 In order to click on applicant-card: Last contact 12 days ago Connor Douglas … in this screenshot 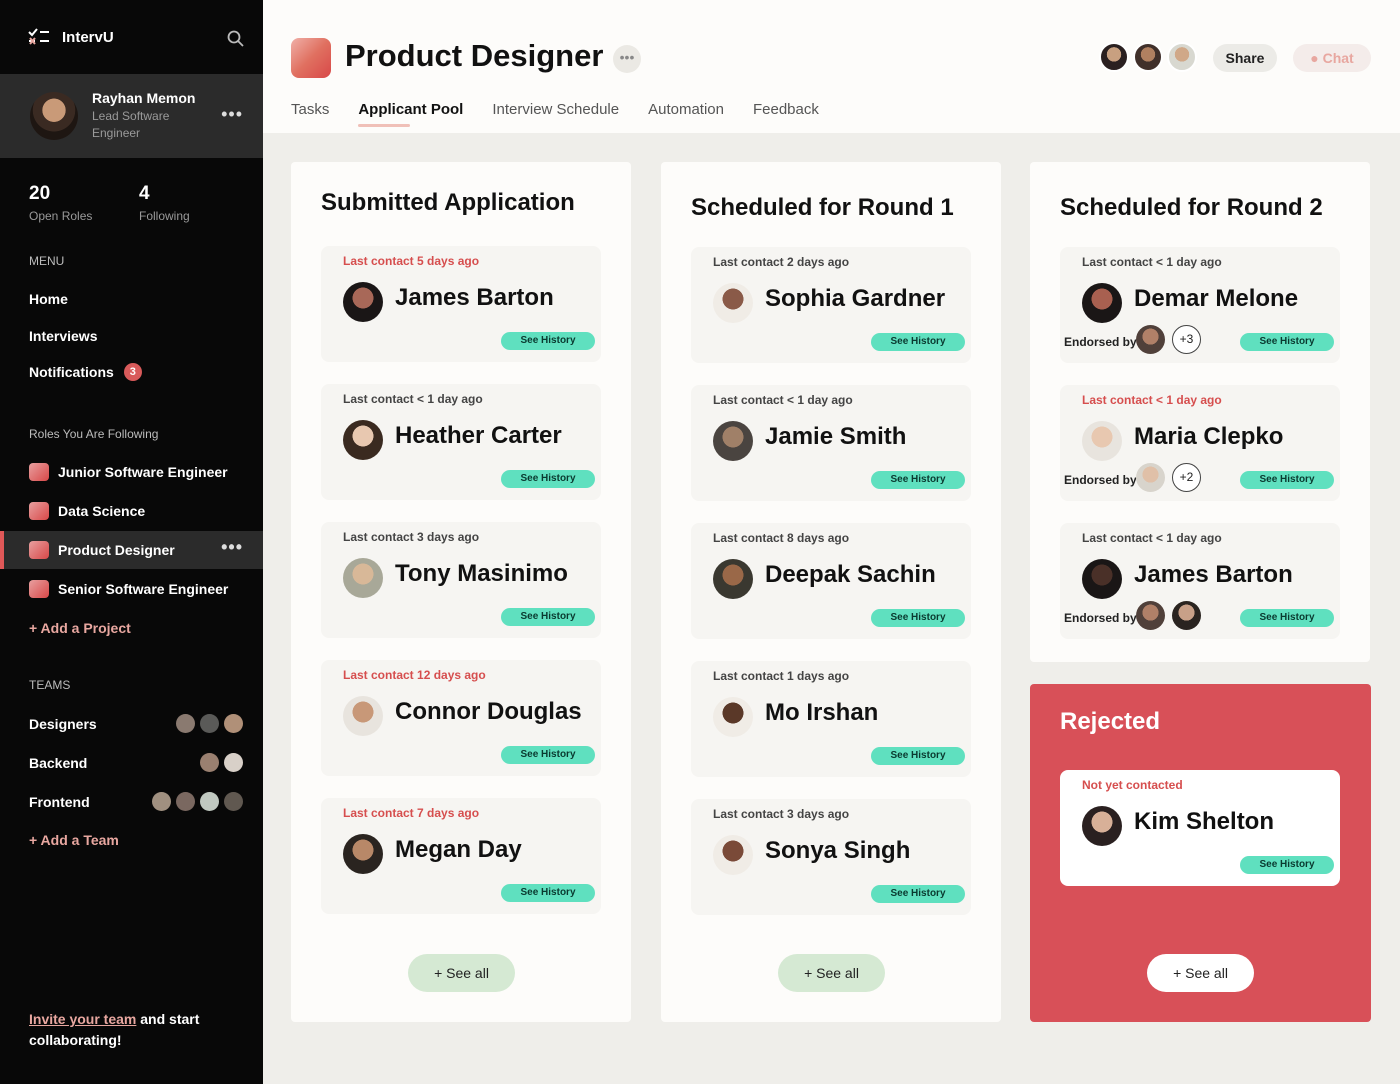, I will do `click(461, 718)`.